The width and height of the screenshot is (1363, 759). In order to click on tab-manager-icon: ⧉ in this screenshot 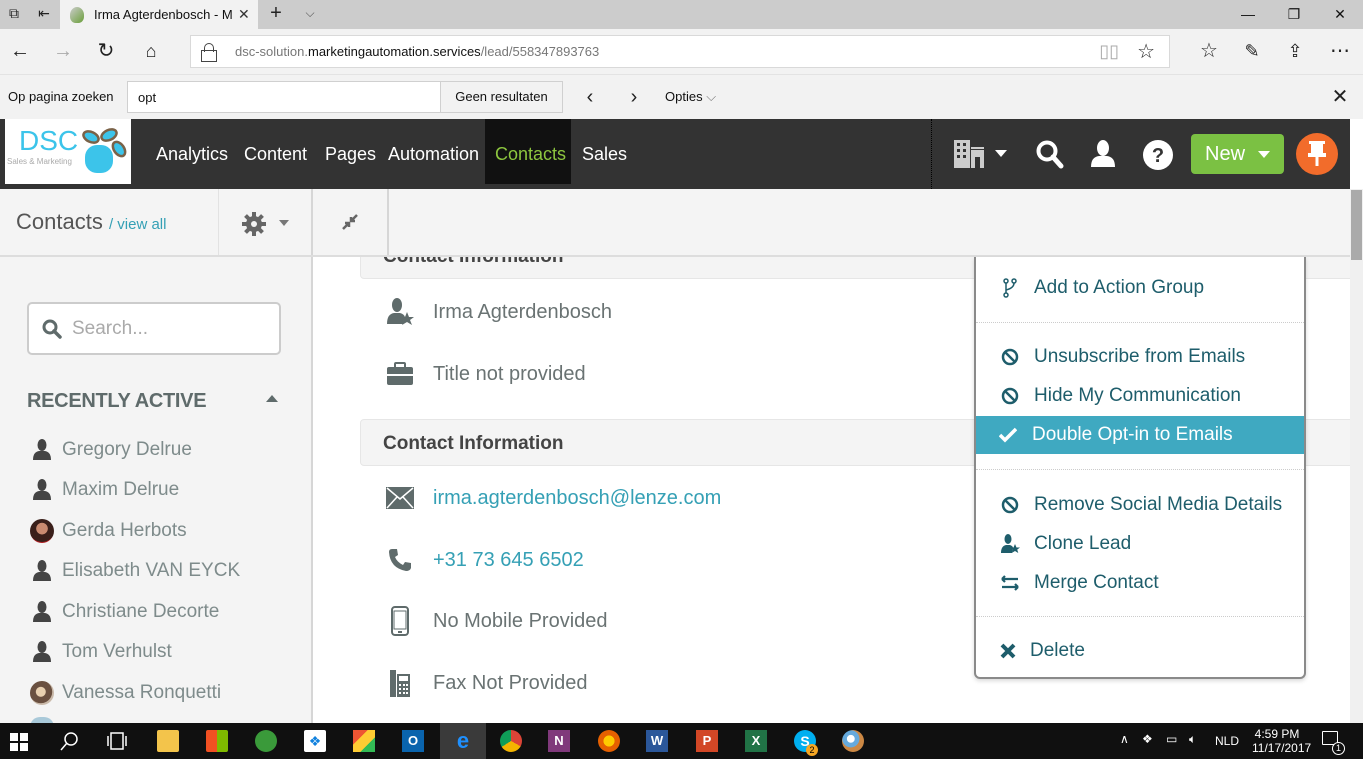, I will do `click(14, 13)`.